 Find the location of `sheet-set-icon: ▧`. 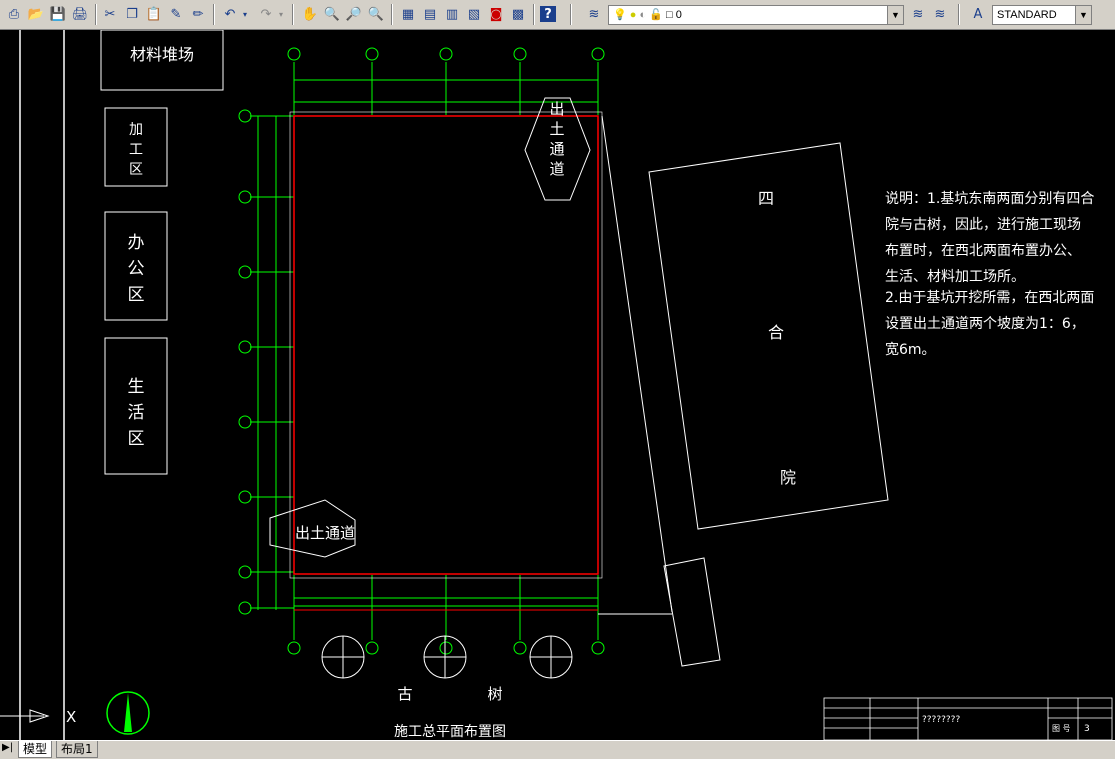

sheet-set-icon: ▧ is located at coordinates (474, 14).